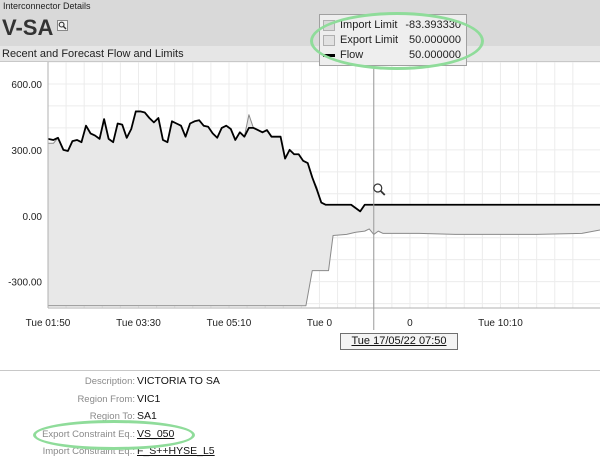 The height and width of the screenshot is (462, 600). What do you see at coordinates (147, 416) in the screenshot?
I see `detail-value: SA1` at bounding box center [147, 416].